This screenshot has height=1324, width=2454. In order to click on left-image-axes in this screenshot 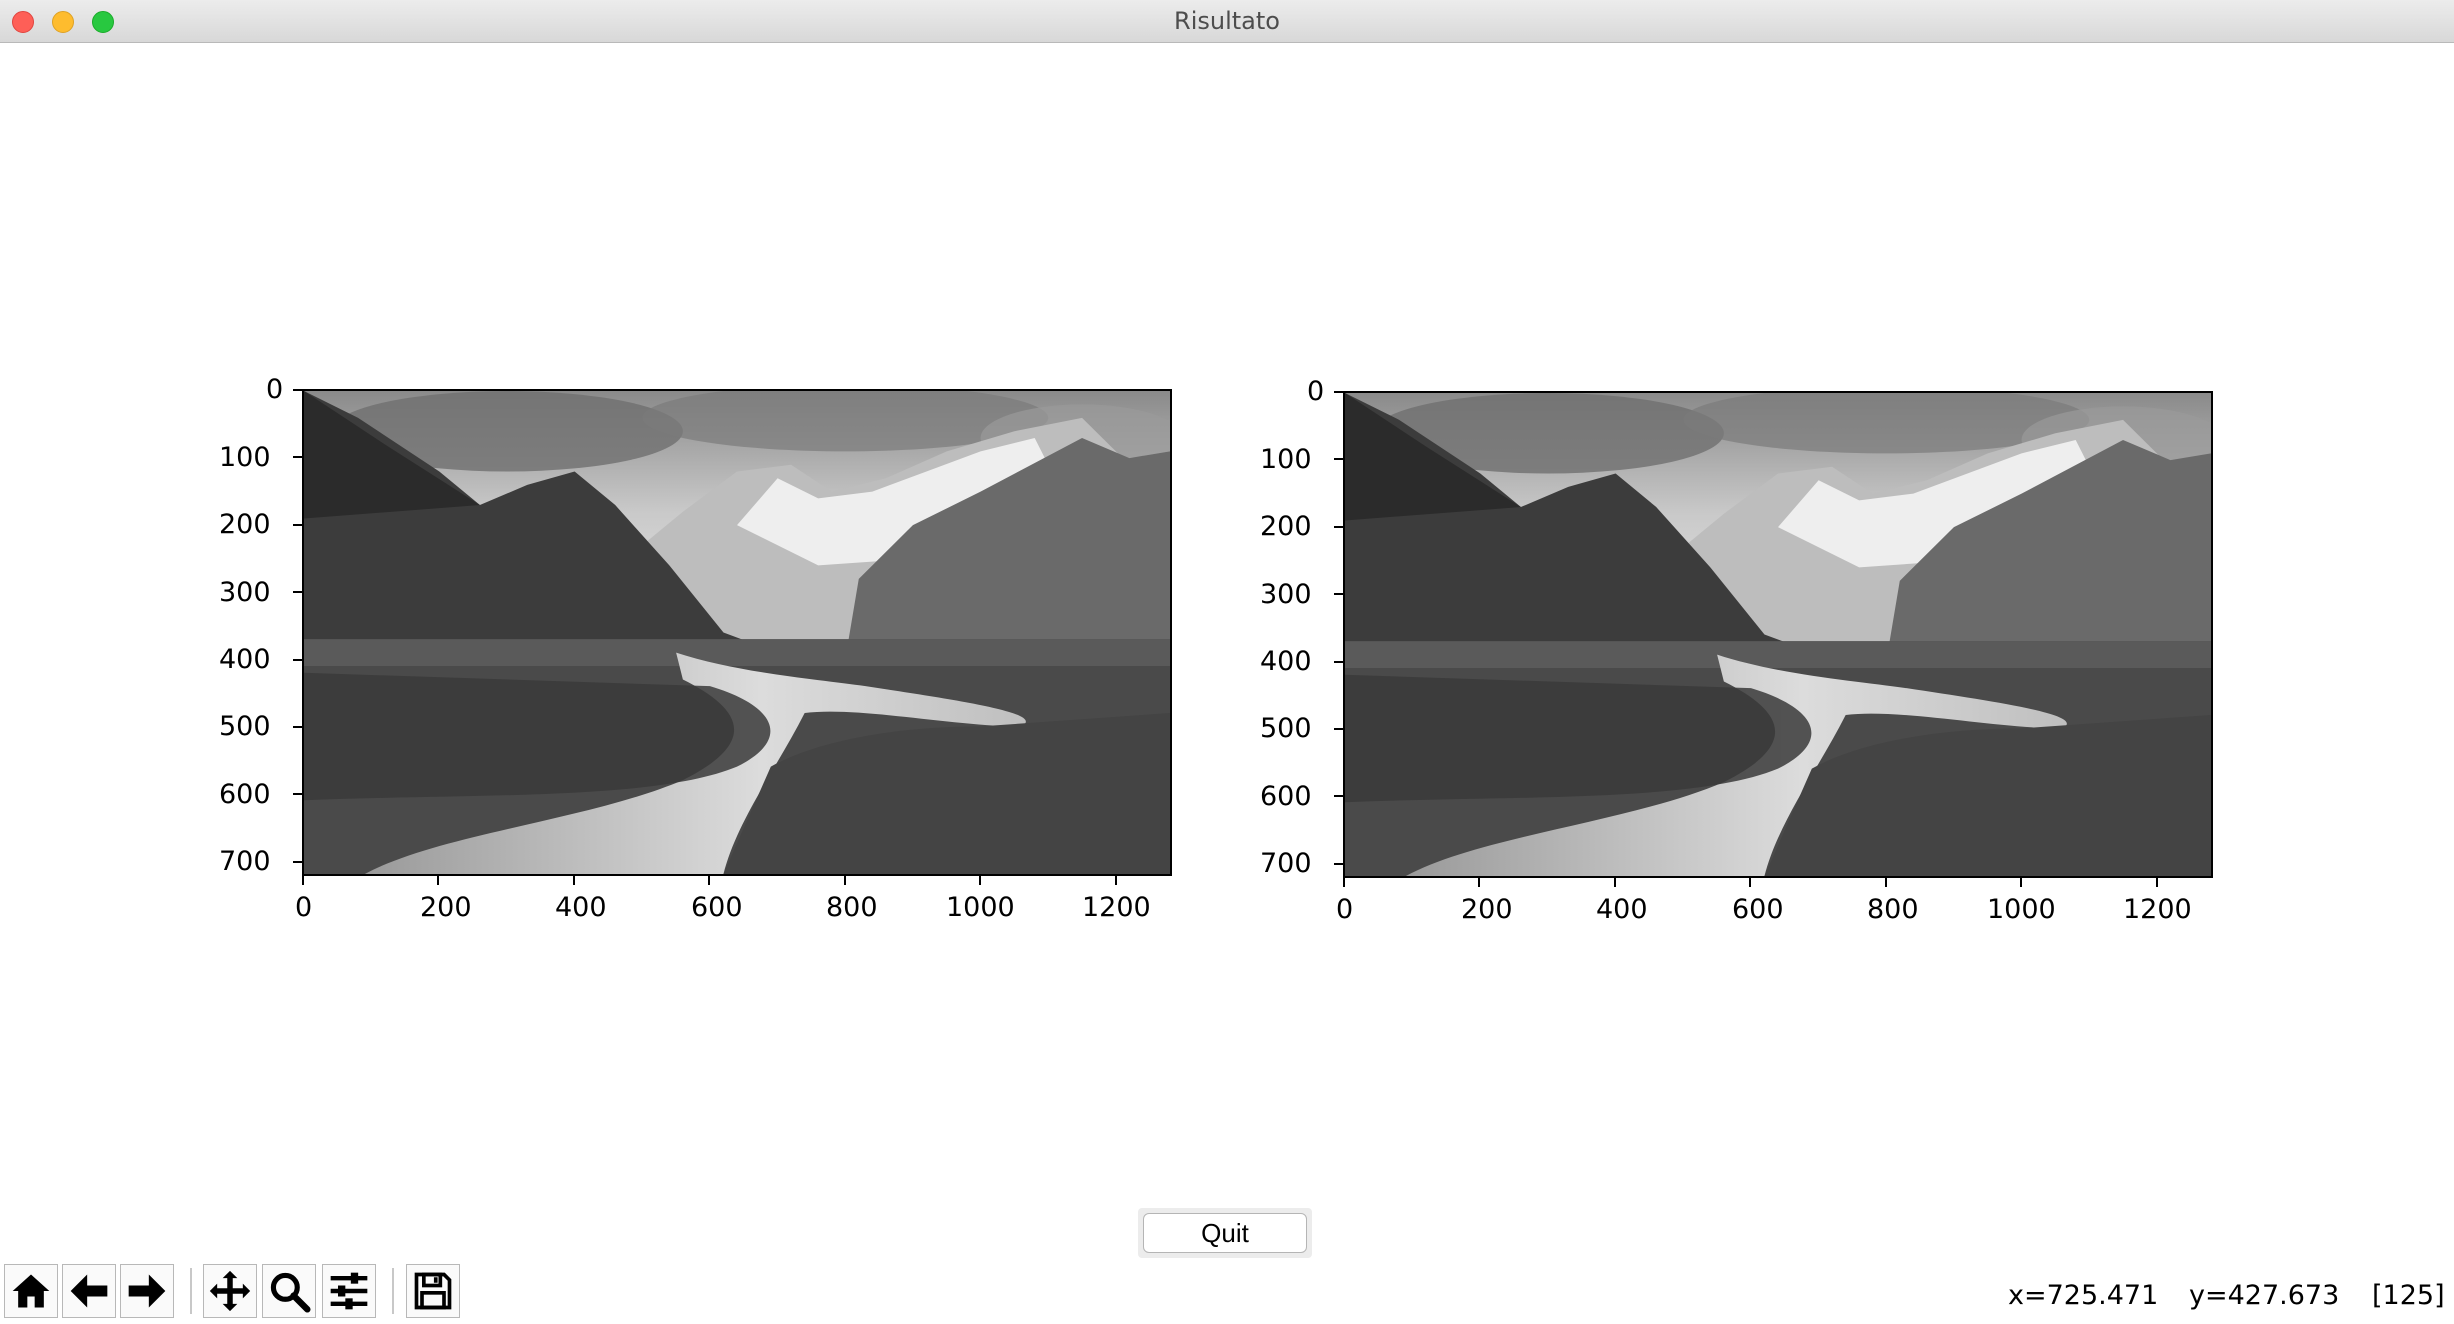, I will do `click(737, 632)`.